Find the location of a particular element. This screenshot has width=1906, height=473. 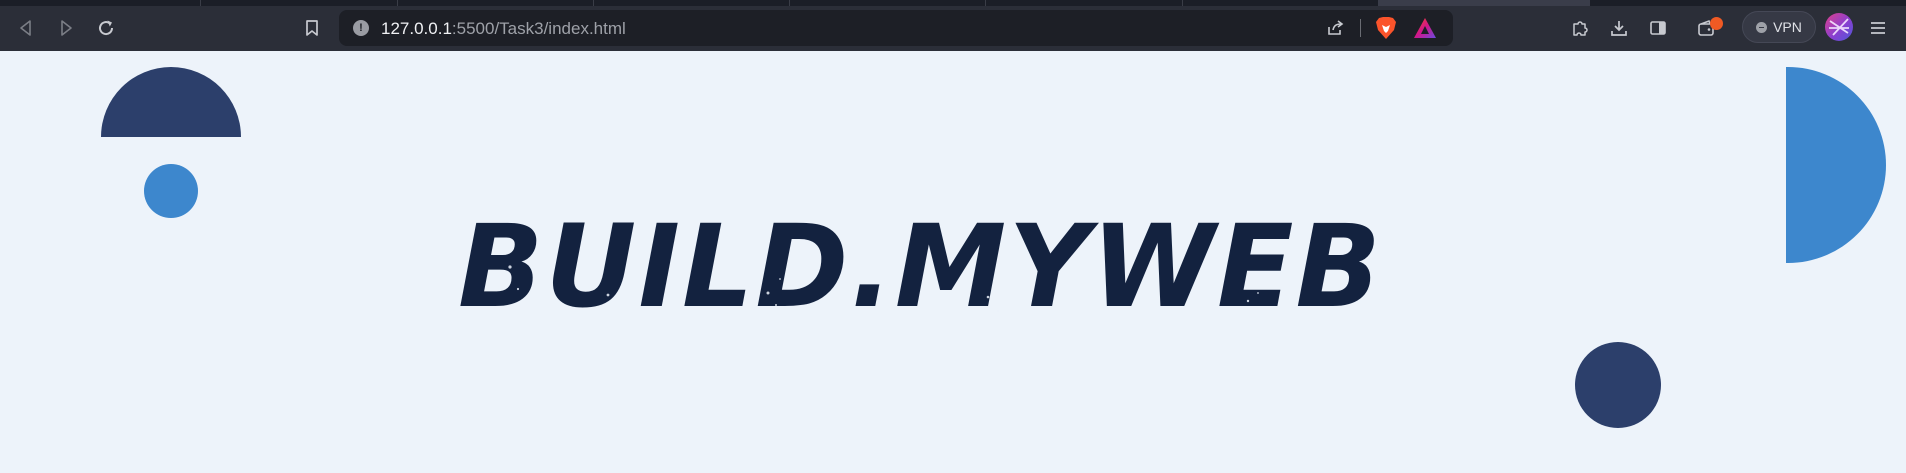

top-left-semicircle is located at coordinates (171, 102).